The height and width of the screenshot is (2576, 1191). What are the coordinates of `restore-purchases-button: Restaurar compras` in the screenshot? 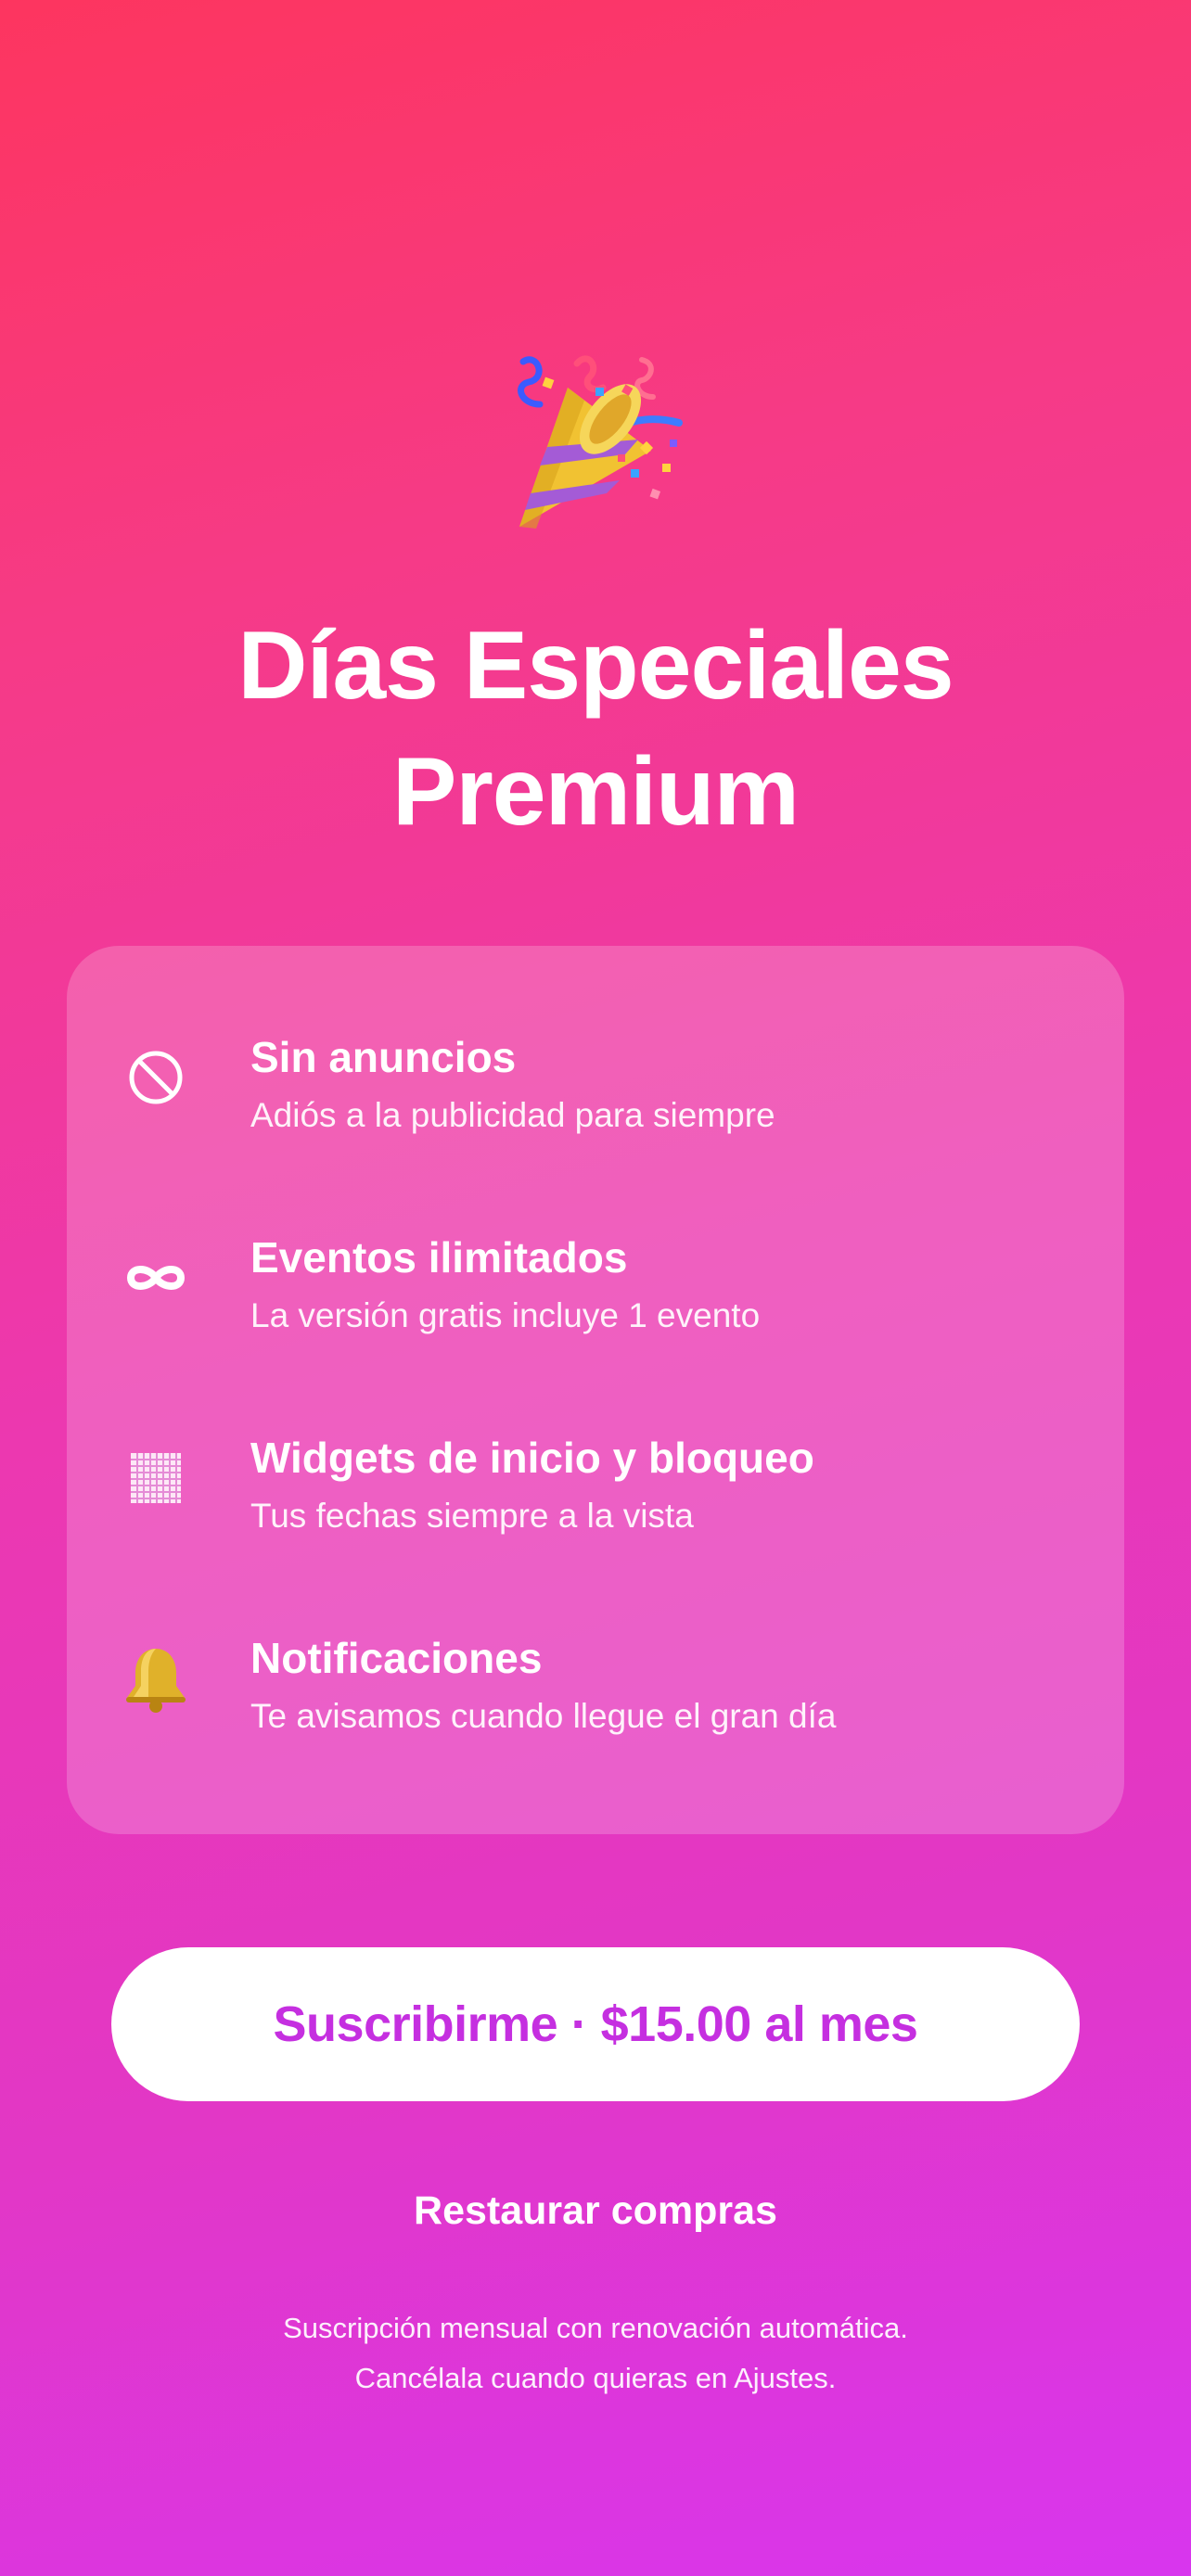 It's located at (595, 2210).